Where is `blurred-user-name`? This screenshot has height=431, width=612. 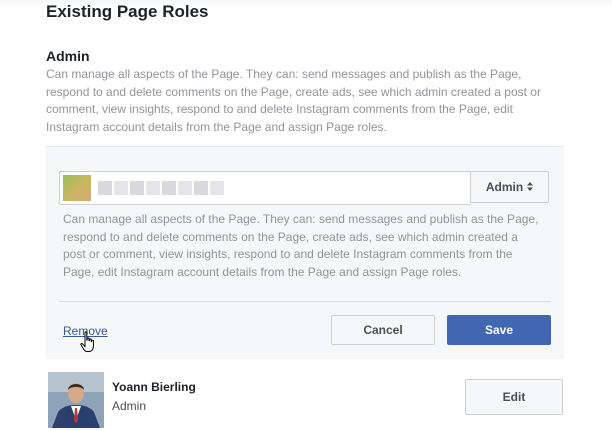 blurred-user-name is located at coordinates (161, 188).